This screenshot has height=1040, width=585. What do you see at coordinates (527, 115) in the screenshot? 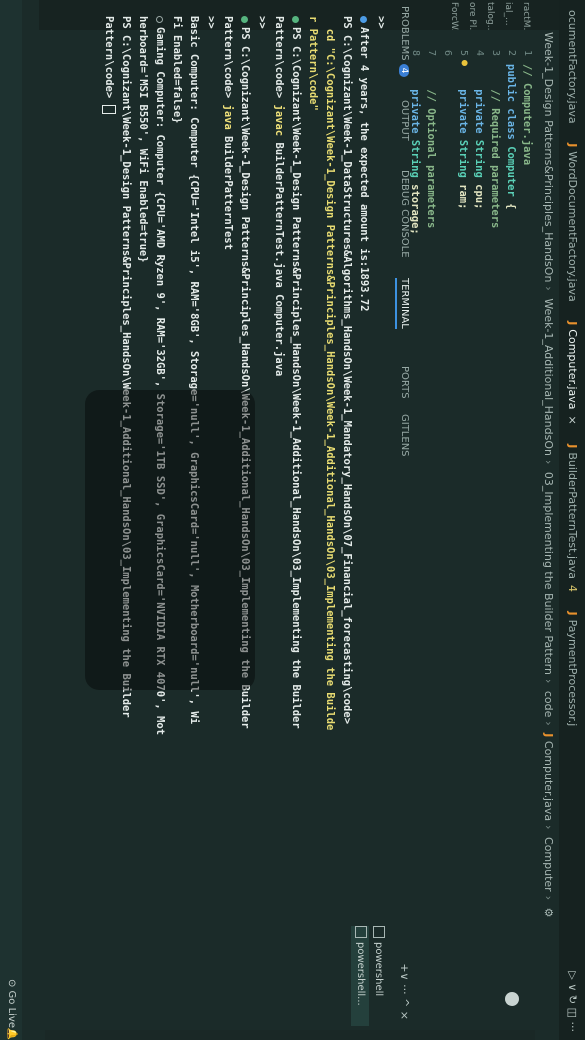
I see `code-comment: // Computer.java` at bounding box center [527, 115].